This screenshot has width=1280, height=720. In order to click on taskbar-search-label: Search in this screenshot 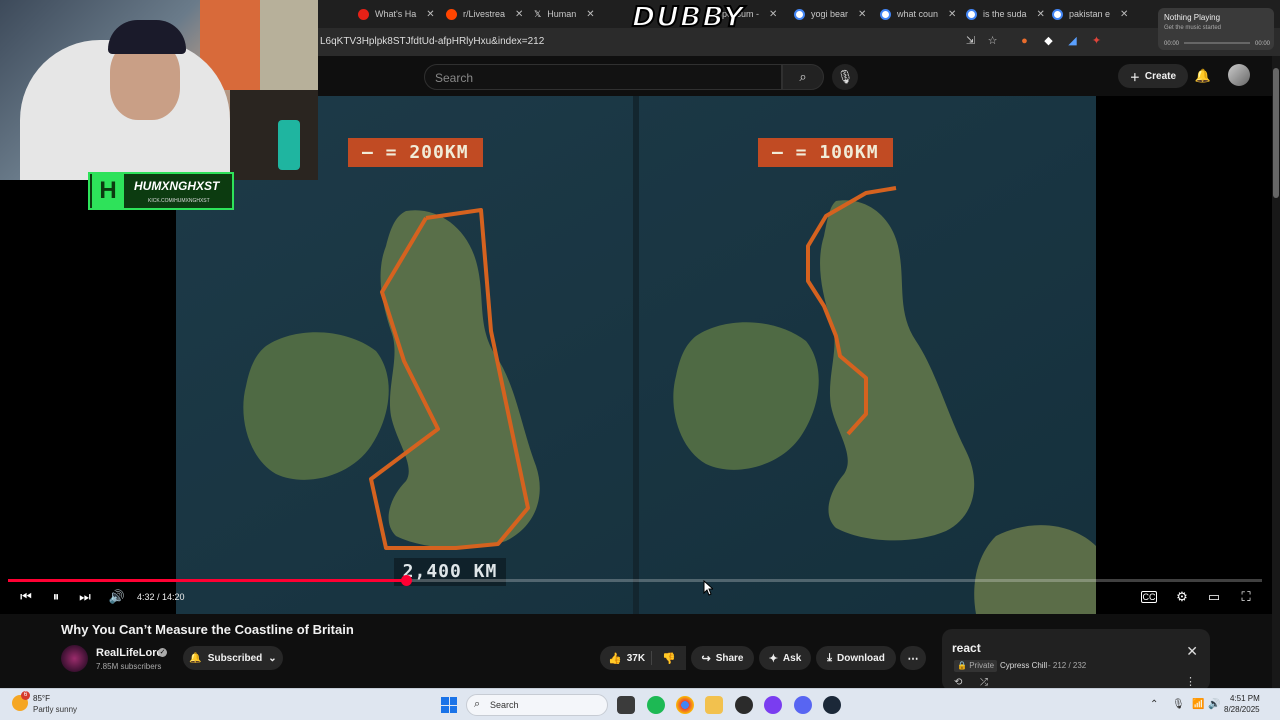, I will do `click(504, 705)`.